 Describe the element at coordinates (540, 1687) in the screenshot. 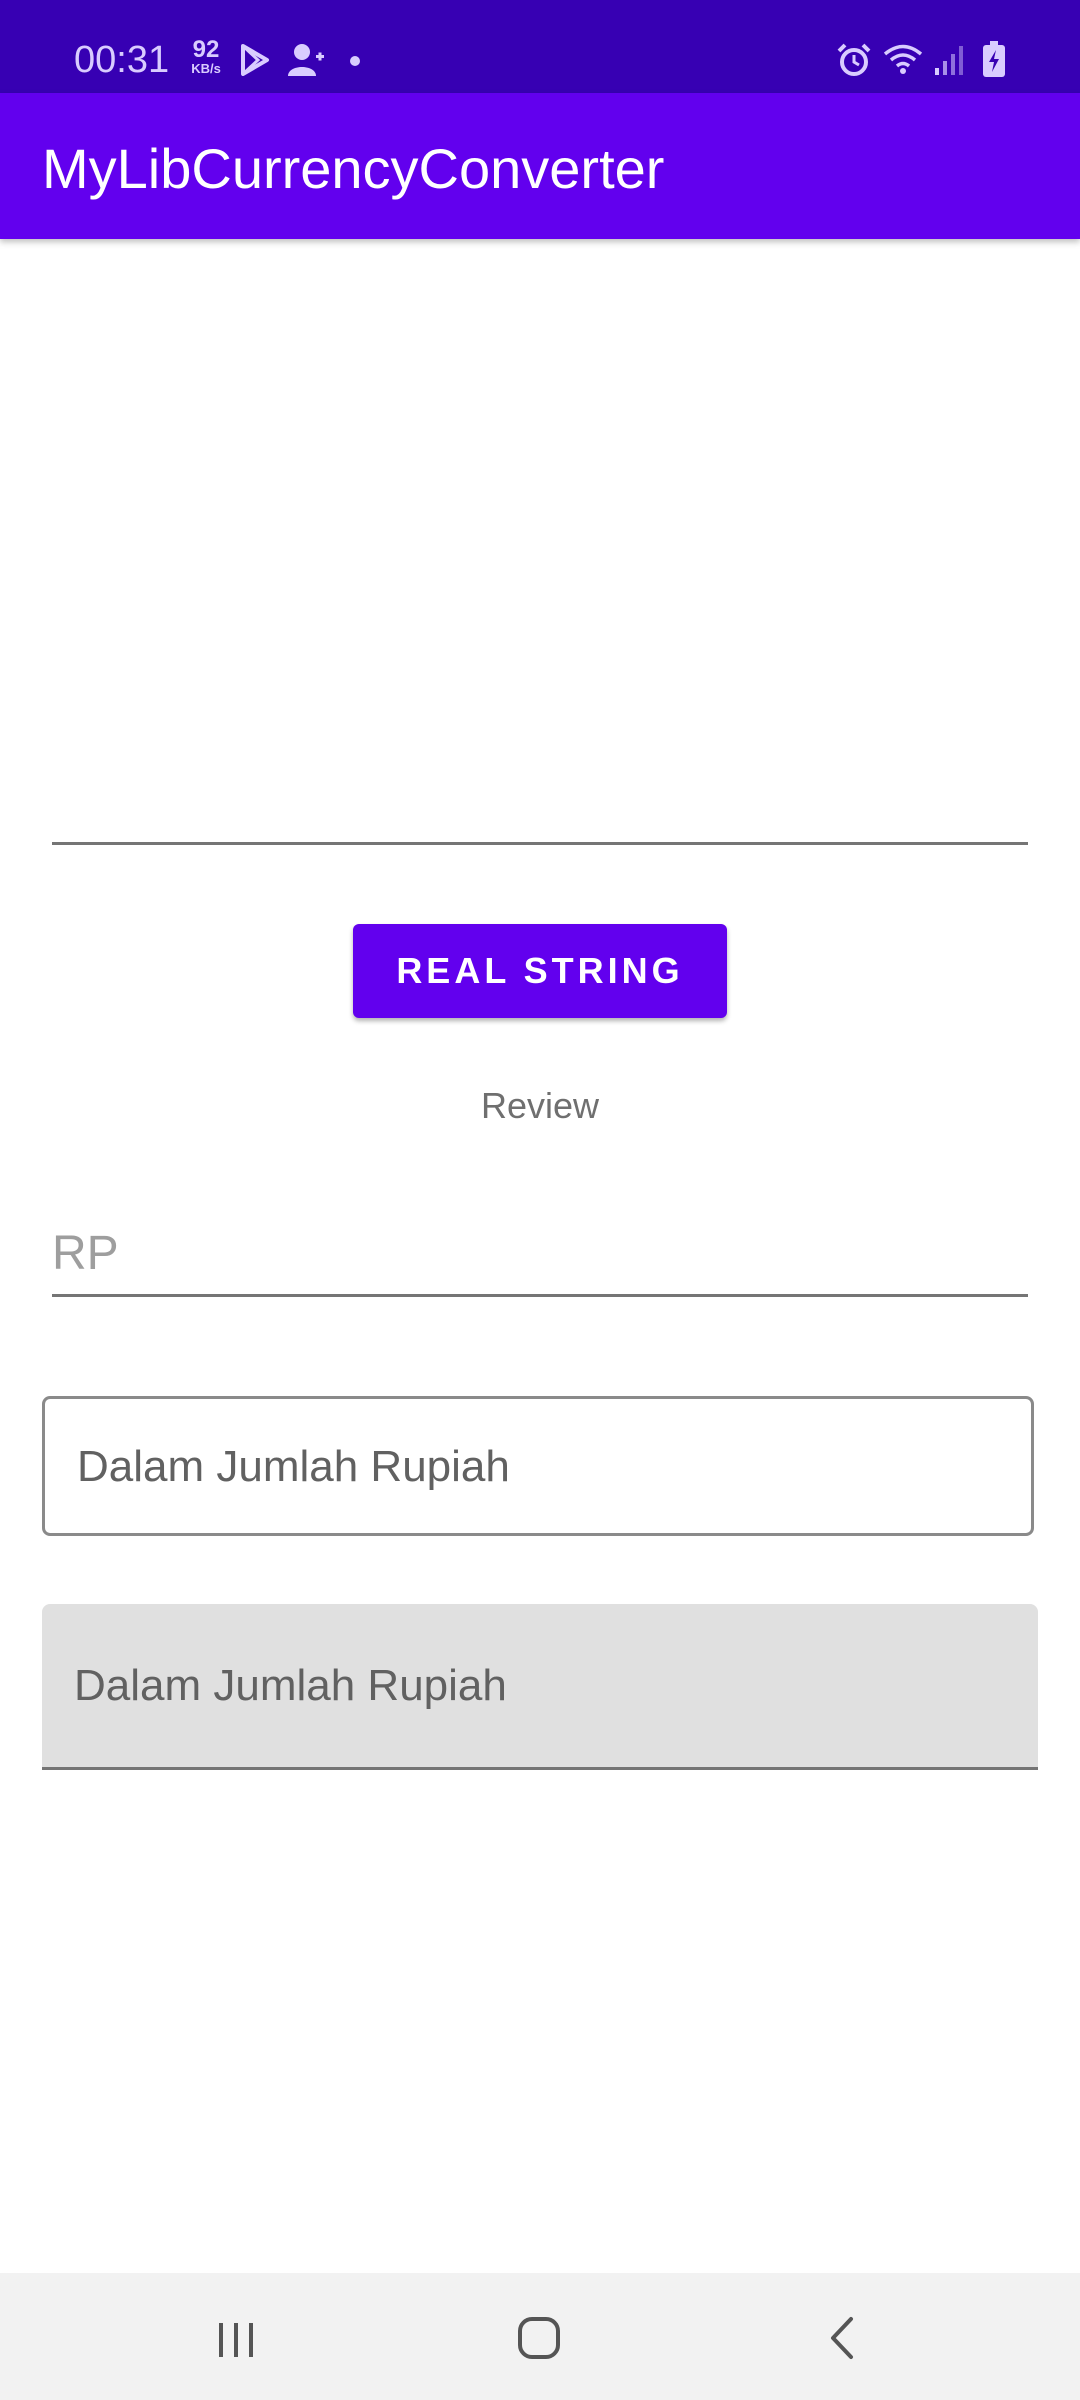

I see `rupiah-filled-field: Dalam Jumlah Rupiah` at that location.